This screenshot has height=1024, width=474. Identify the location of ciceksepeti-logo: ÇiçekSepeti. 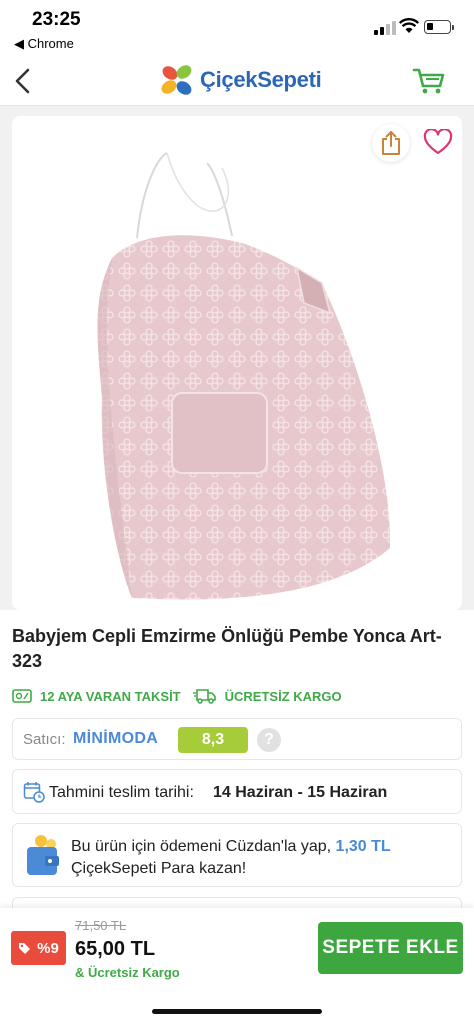
(240, 80).